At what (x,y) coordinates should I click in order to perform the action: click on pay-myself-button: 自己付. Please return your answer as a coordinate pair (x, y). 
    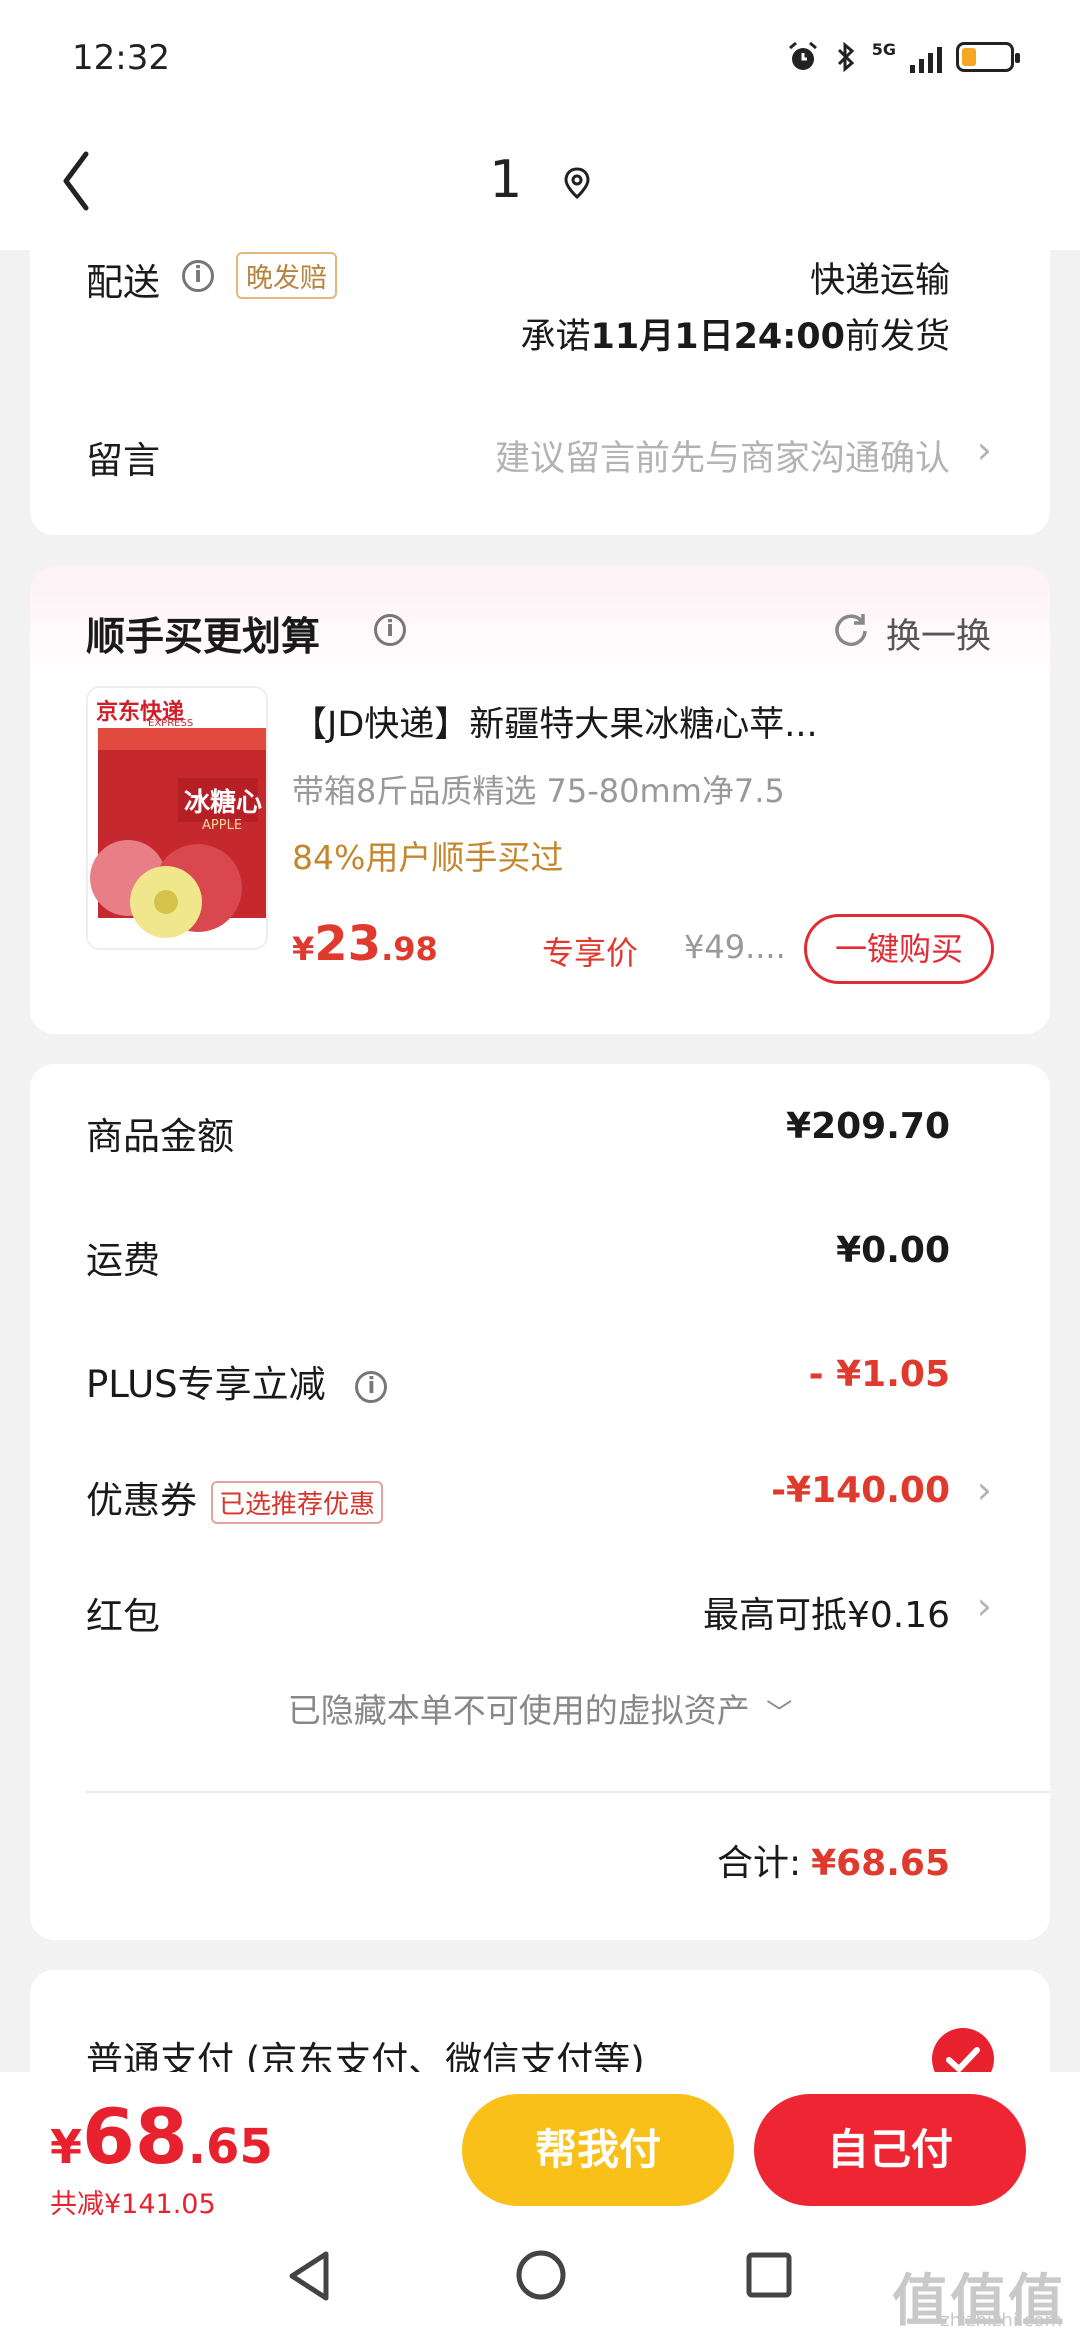
    Looking at the image, I should click on (890, 2150).